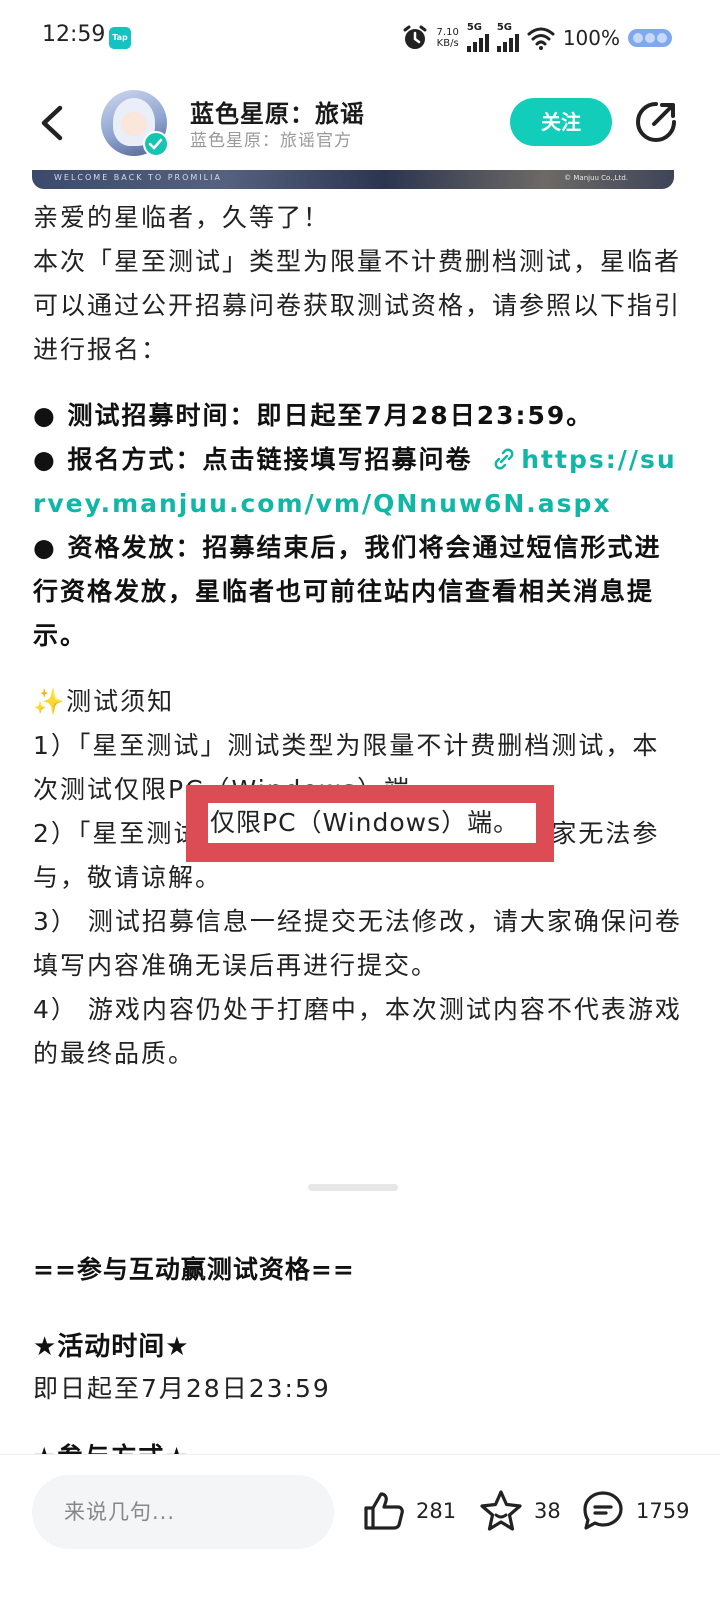 The image size is (720, 1601). Describe the element at coordinates (357, 1031) in the screenshot. I see `notice-item: 4） 游戏内容仍处于打磨中，本次测试内容不代表游戏的最终品质。` at that location.